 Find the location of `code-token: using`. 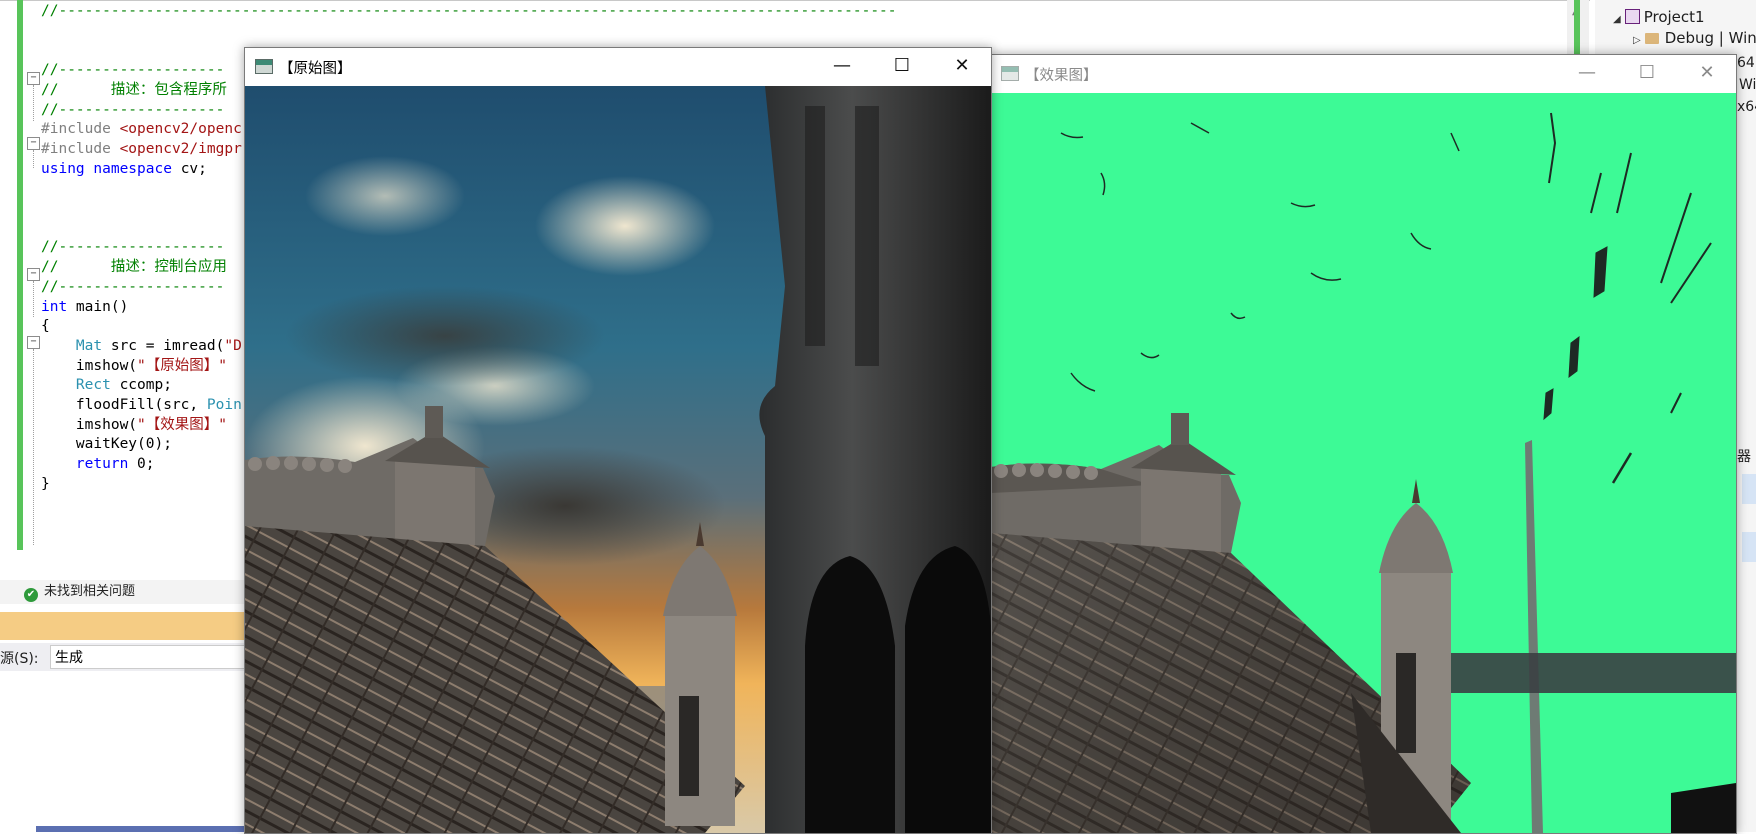

code-token: using is located at coordinates (67, 168).